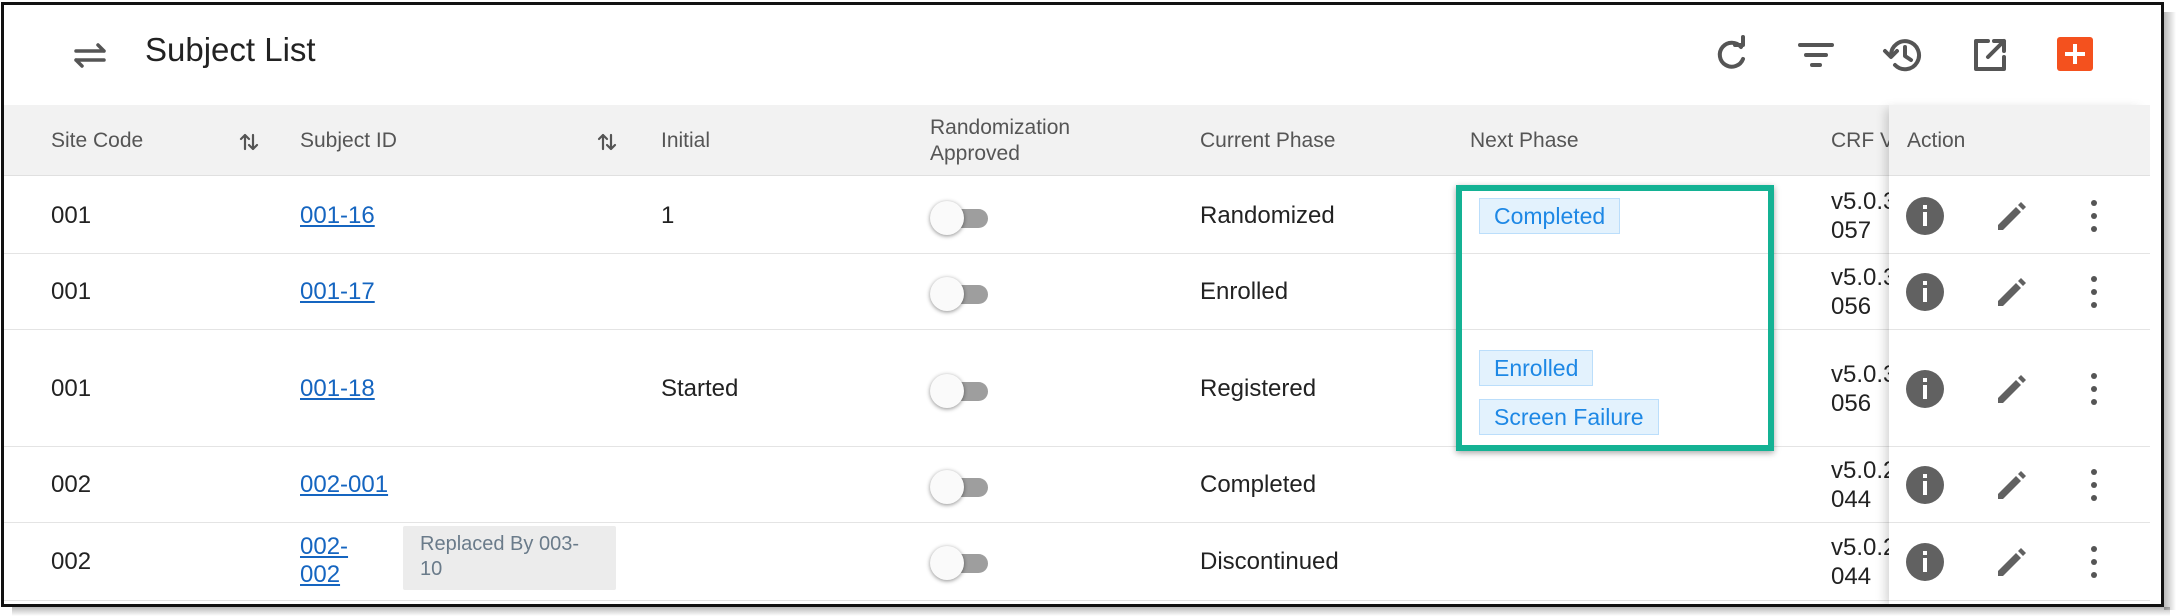 This screenshot has width=2182, height=616. I want to click on column-site-code: Site Code, so click(97, 140).